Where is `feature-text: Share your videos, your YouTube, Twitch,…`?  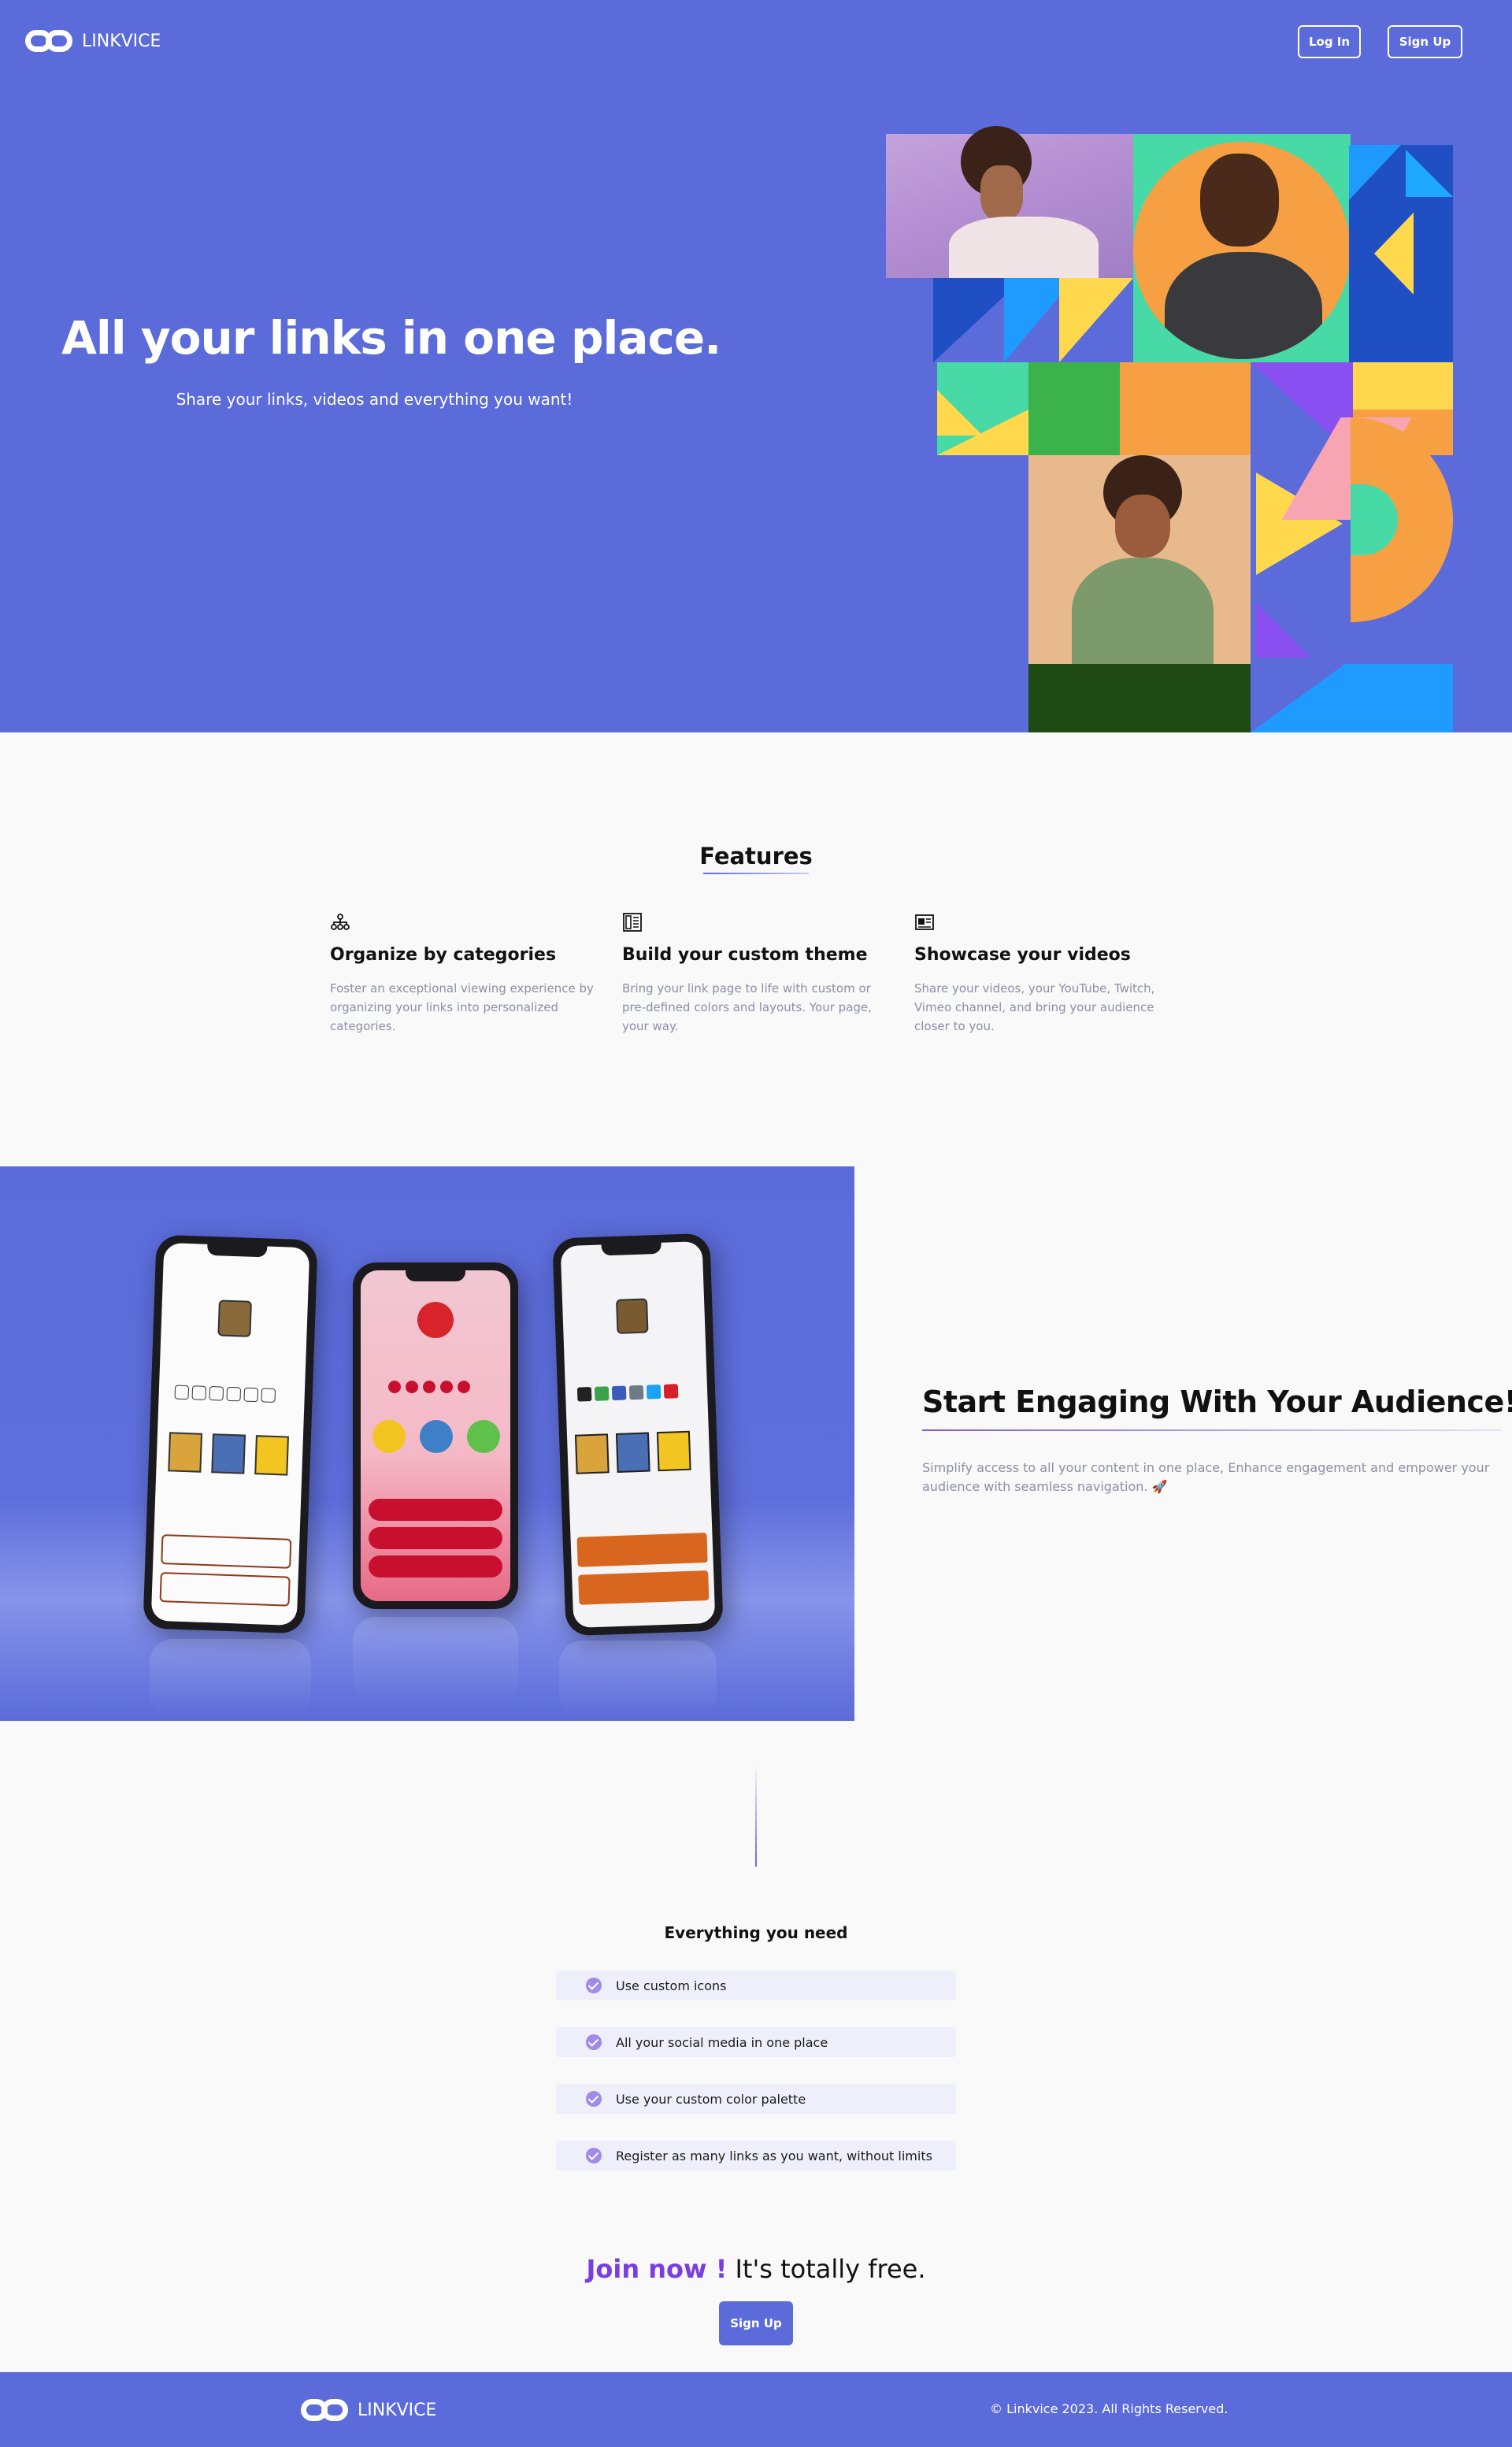
feature-text: Share your videos, your YouTube, Twitch,… is located at coordinates (1034, 1007).